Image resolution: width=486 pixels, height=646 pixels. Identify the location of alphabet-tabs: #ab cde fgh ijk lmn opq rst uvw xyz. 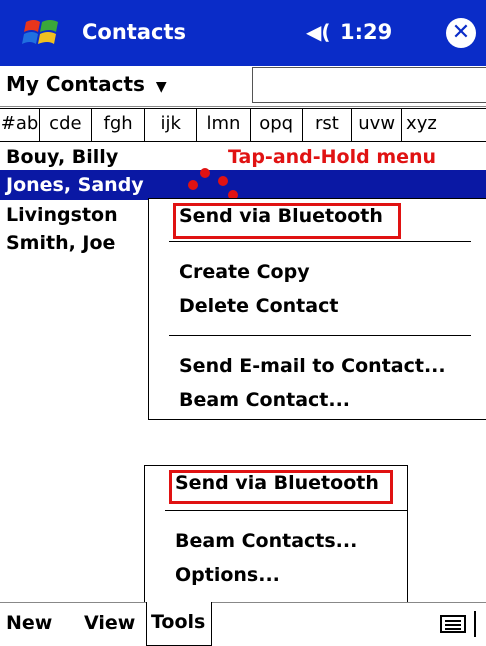
(243, 125).